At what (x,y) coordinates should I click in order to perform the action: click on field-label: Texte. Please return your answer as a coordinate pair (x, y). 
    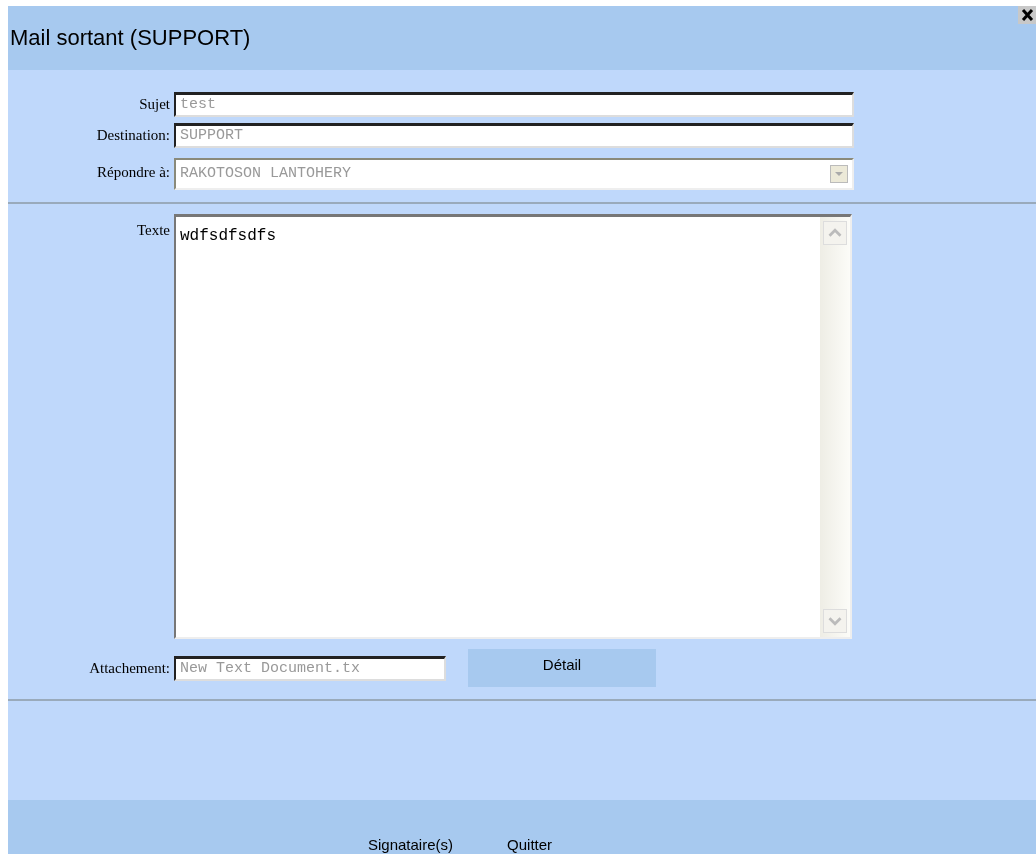
    Looking at the image, I should click on (153, 230).